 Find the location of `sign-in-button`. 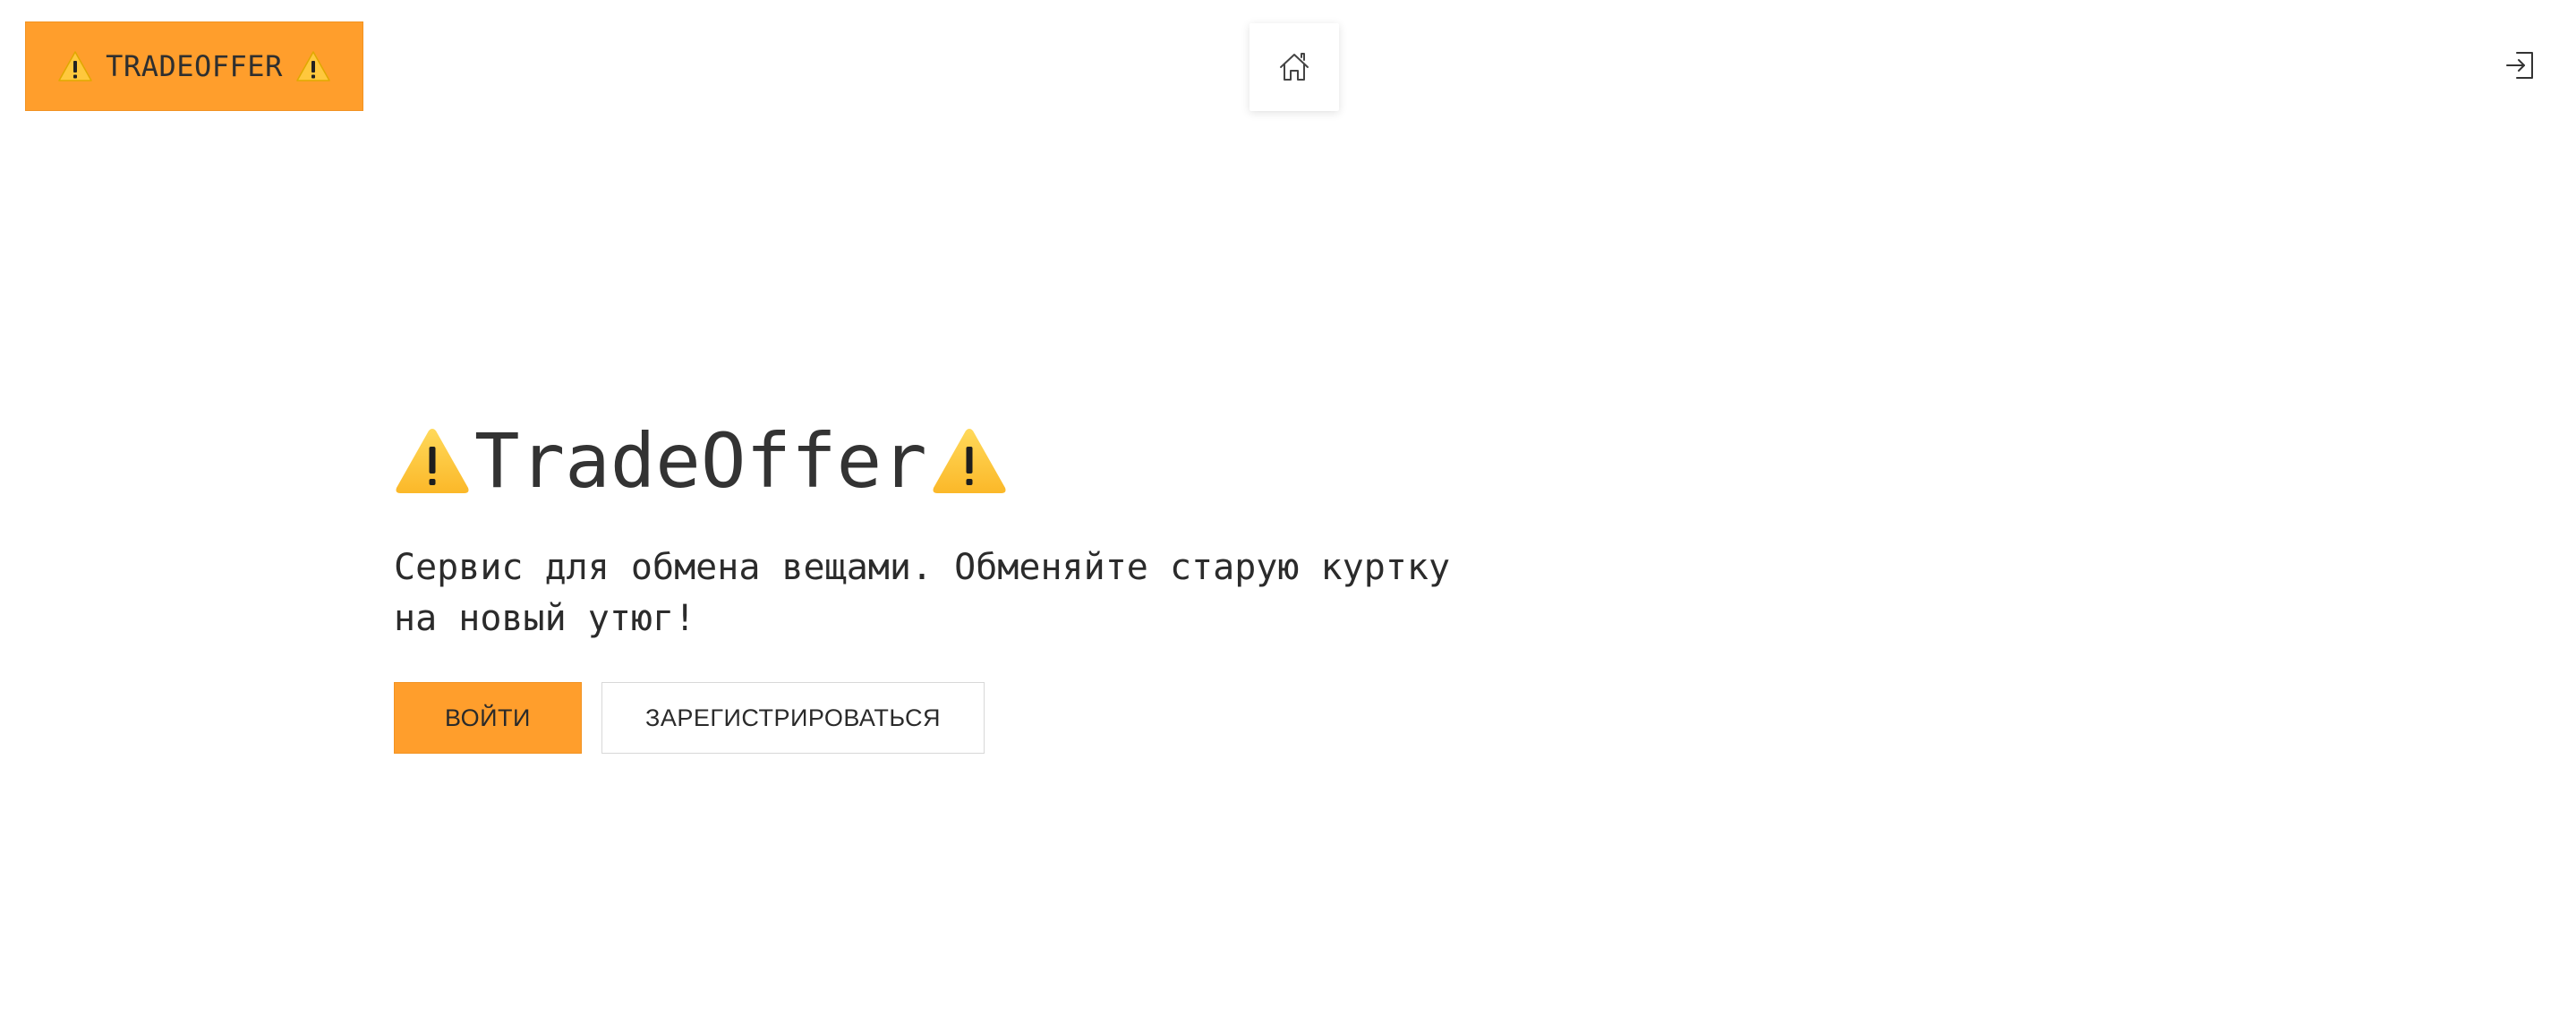

sign-in-button is located at coordinates (2519, 65).